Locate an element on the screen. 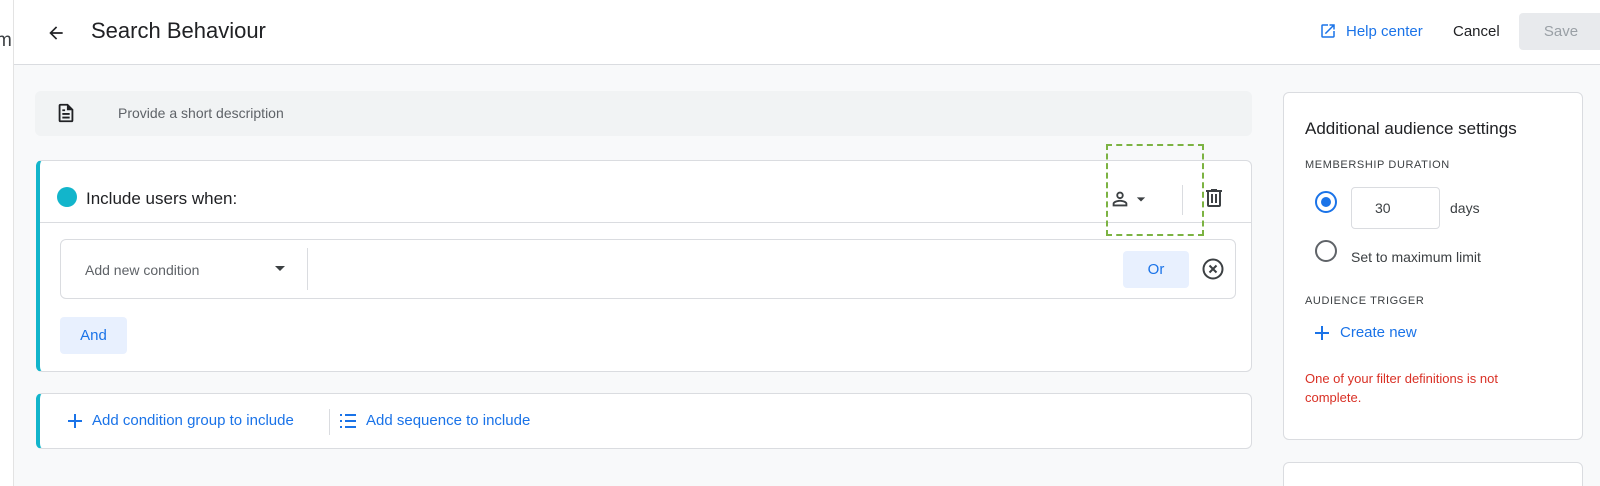  condition-placeholder: Add new condition is located at coordinates (142, 270).